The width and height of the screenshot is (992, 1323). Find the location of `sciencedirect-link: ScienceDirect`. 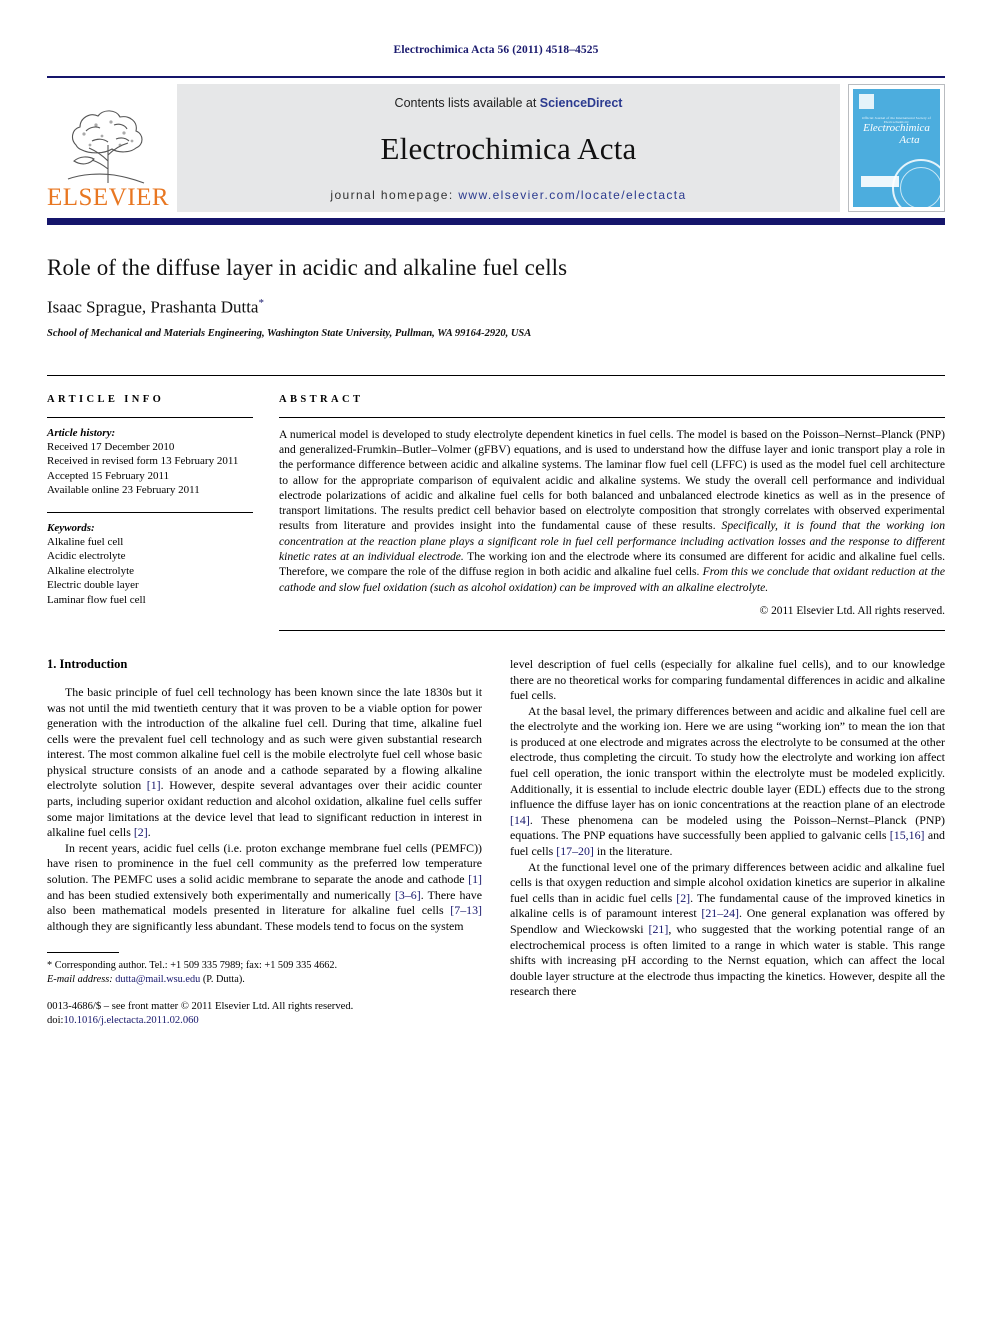

sciencedirect-link: ScienceDirect is located at coordinates (581, 103).